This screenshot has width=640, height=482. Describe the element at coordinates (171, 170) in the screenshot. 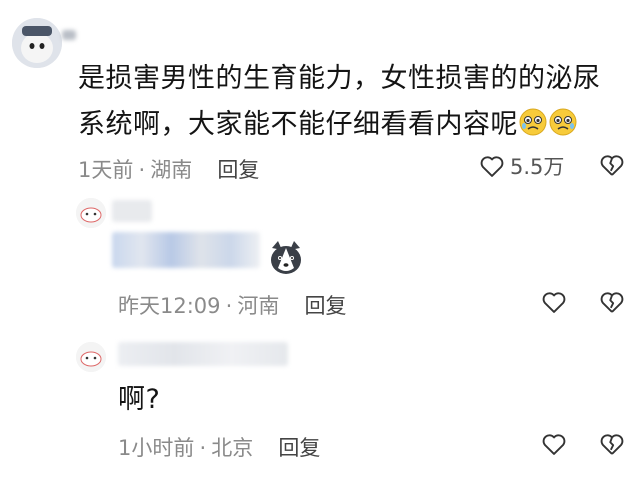

I see `comment-location: 湖南` at that location.